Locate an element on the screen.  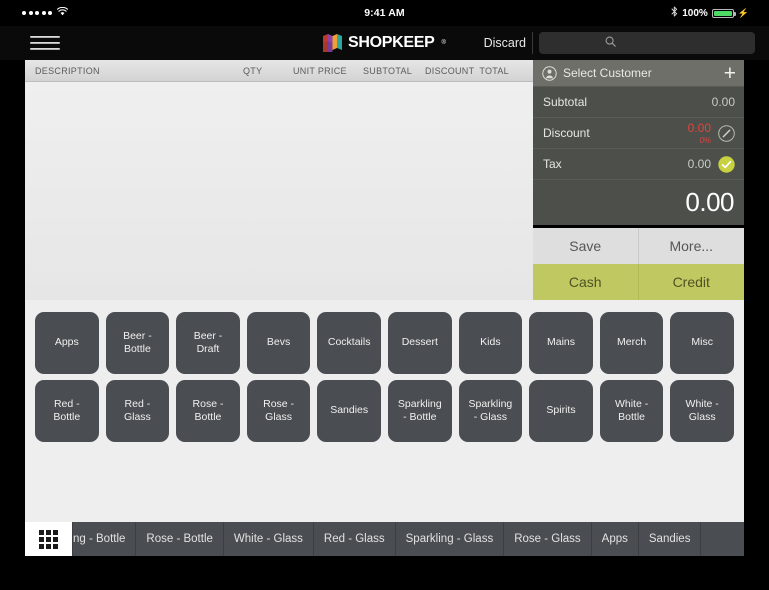
check-circle-icon is located at coordinates (726, 164).